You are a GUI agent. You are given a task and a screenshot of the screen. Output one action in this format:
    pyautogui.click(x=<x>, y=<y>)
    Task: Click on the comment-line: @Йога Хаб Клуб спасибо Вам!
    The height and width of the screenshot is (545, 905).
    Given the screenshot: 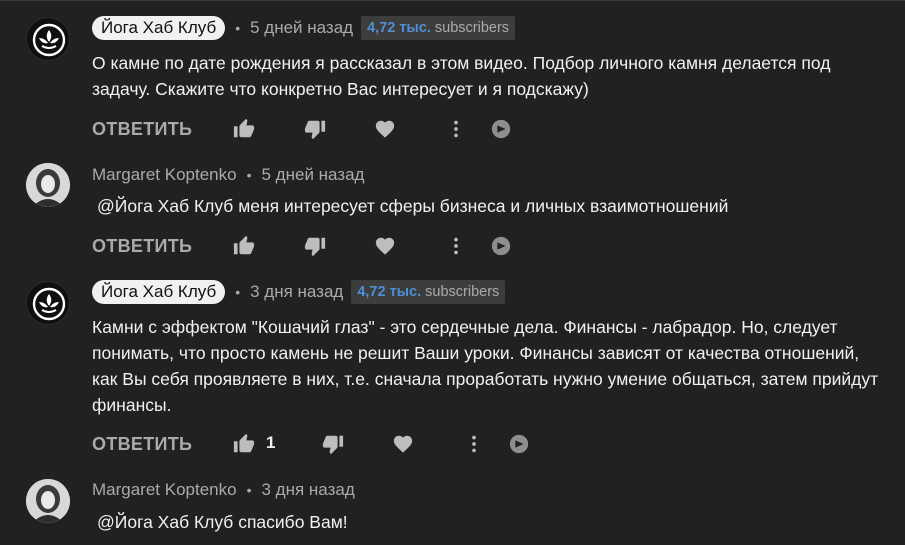 What is the action you would take?
    pyautogui.click(x=222, y=522)
    